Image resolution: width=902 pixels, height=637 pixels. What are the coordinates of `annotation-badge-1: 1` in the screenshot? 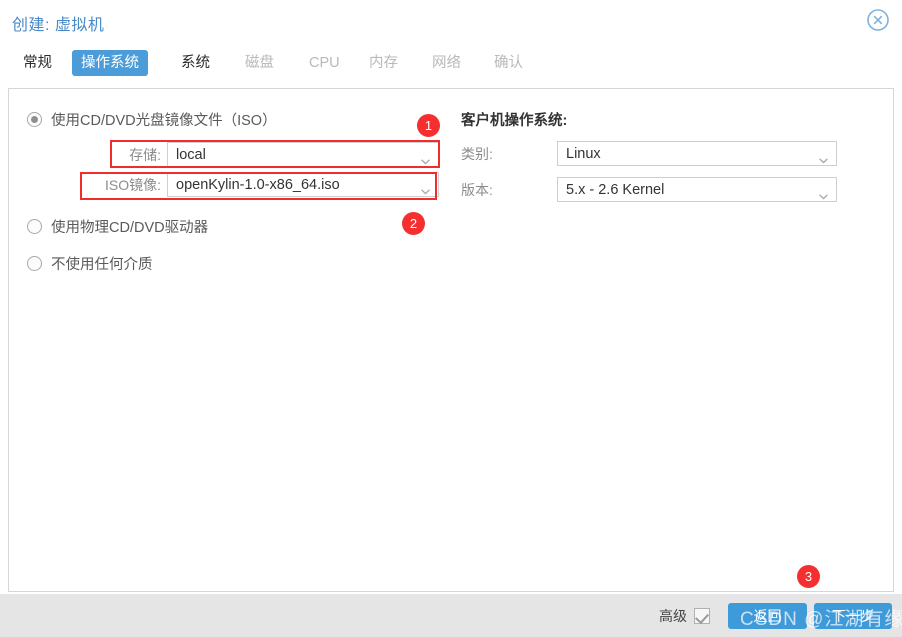 It's located at (428, 125).